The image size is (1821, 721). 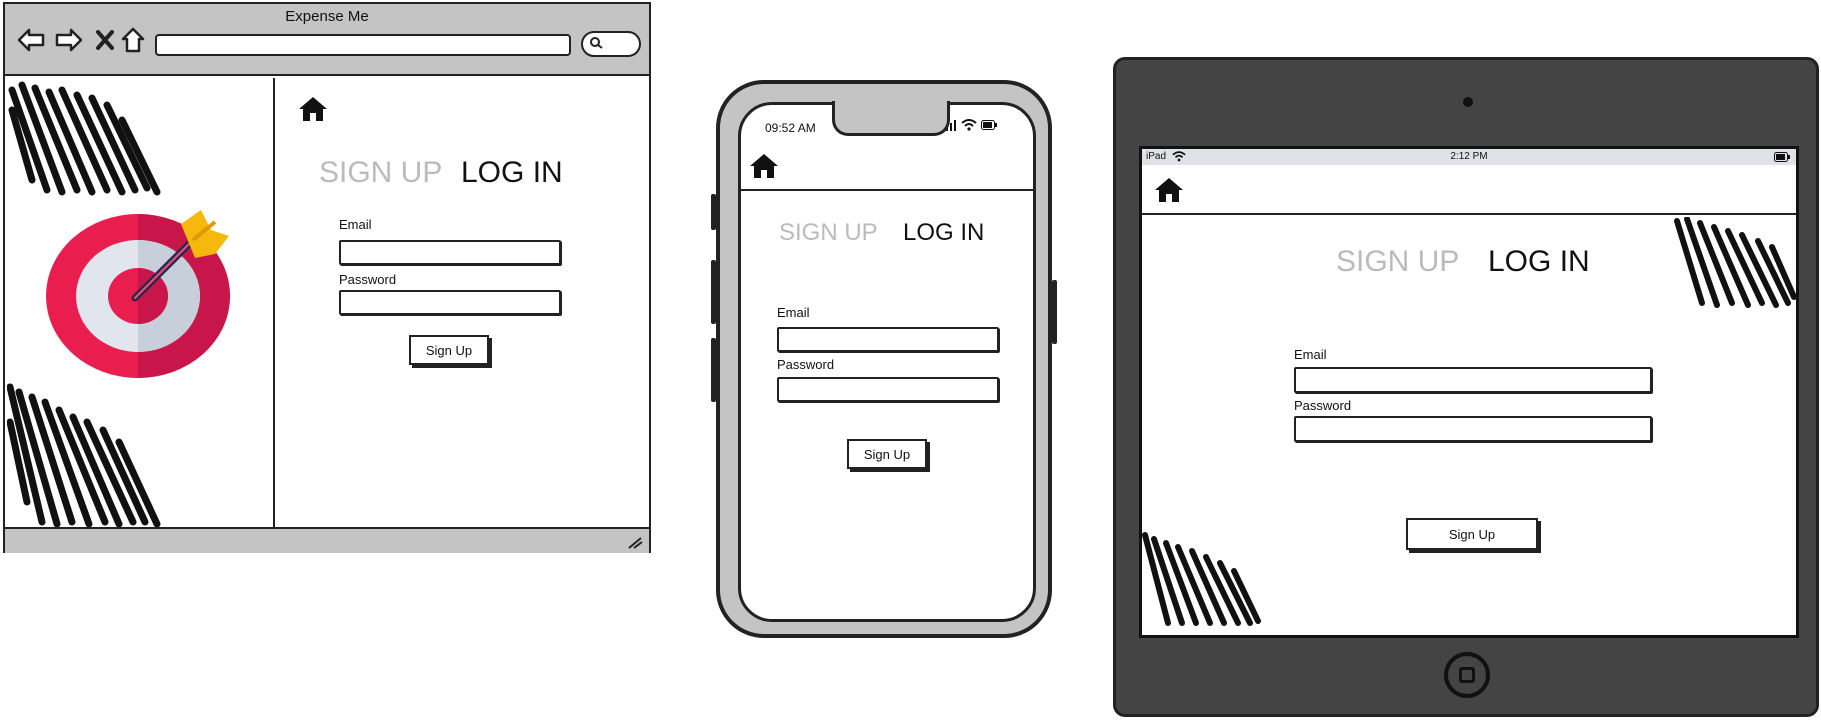 I want to click on status-bar, so click(x=327, y=540).